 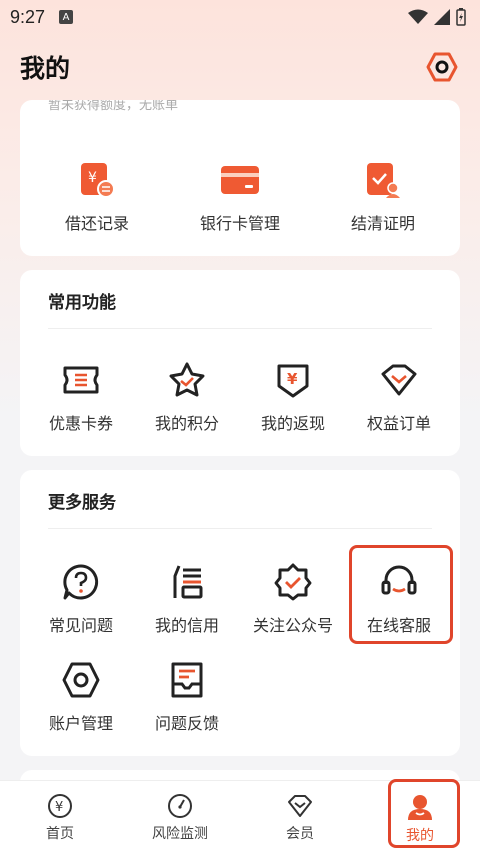 I want to click on follow-account-icon, so click(x=293, y=582).